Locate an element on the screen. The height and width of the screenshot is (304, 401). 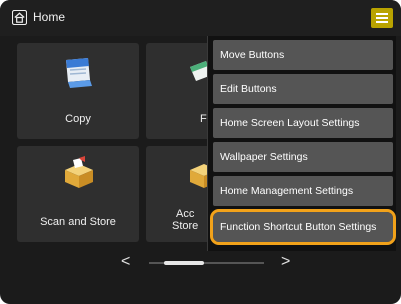
next-page-arrow: > is located at coordinates (285, 262).